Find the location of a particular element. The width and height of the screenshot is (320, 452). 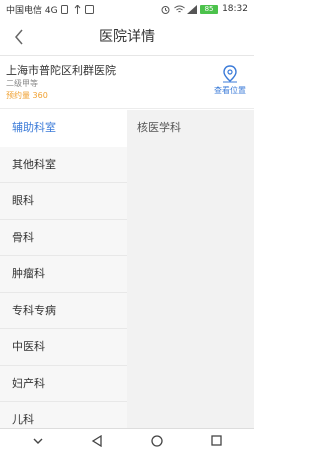

carrier-label: 中国电信 4G is located at coordinates (32, 10).